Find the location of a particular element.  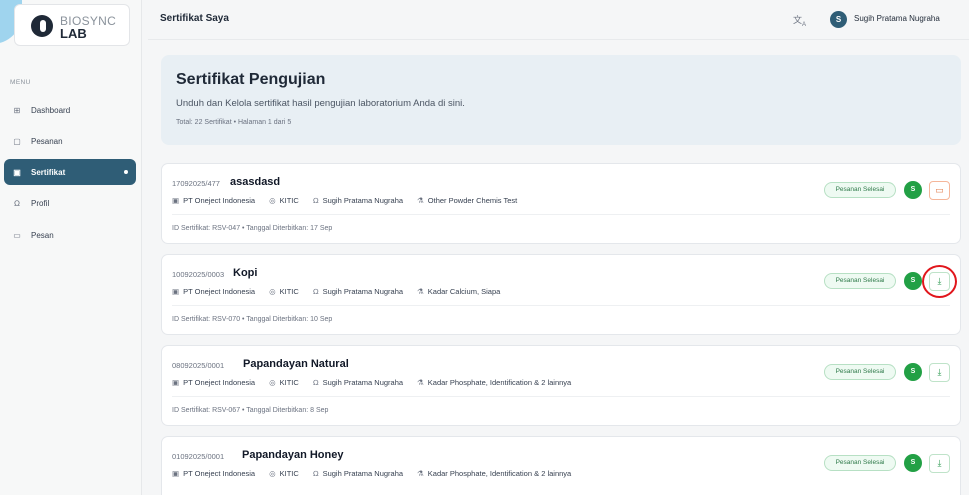

sidebar-item-pesan: ▭ Pesan is located at coordinates (70, 235).